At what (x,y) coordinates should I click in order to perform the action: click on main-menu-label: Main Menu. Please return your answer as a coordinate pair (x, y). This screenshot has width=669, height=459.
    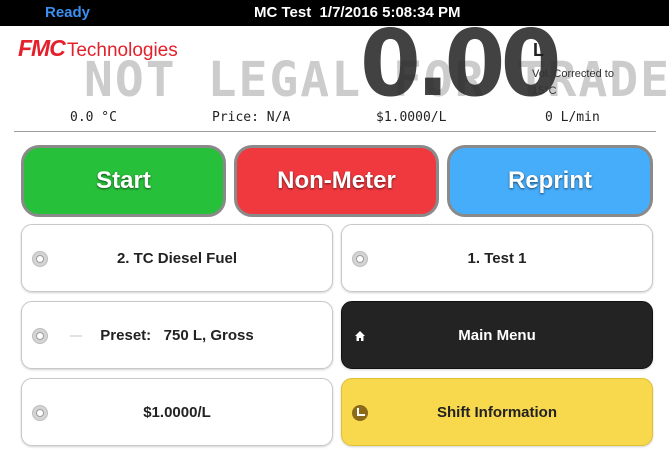
    Looking at the image, I should click on (497, 335).